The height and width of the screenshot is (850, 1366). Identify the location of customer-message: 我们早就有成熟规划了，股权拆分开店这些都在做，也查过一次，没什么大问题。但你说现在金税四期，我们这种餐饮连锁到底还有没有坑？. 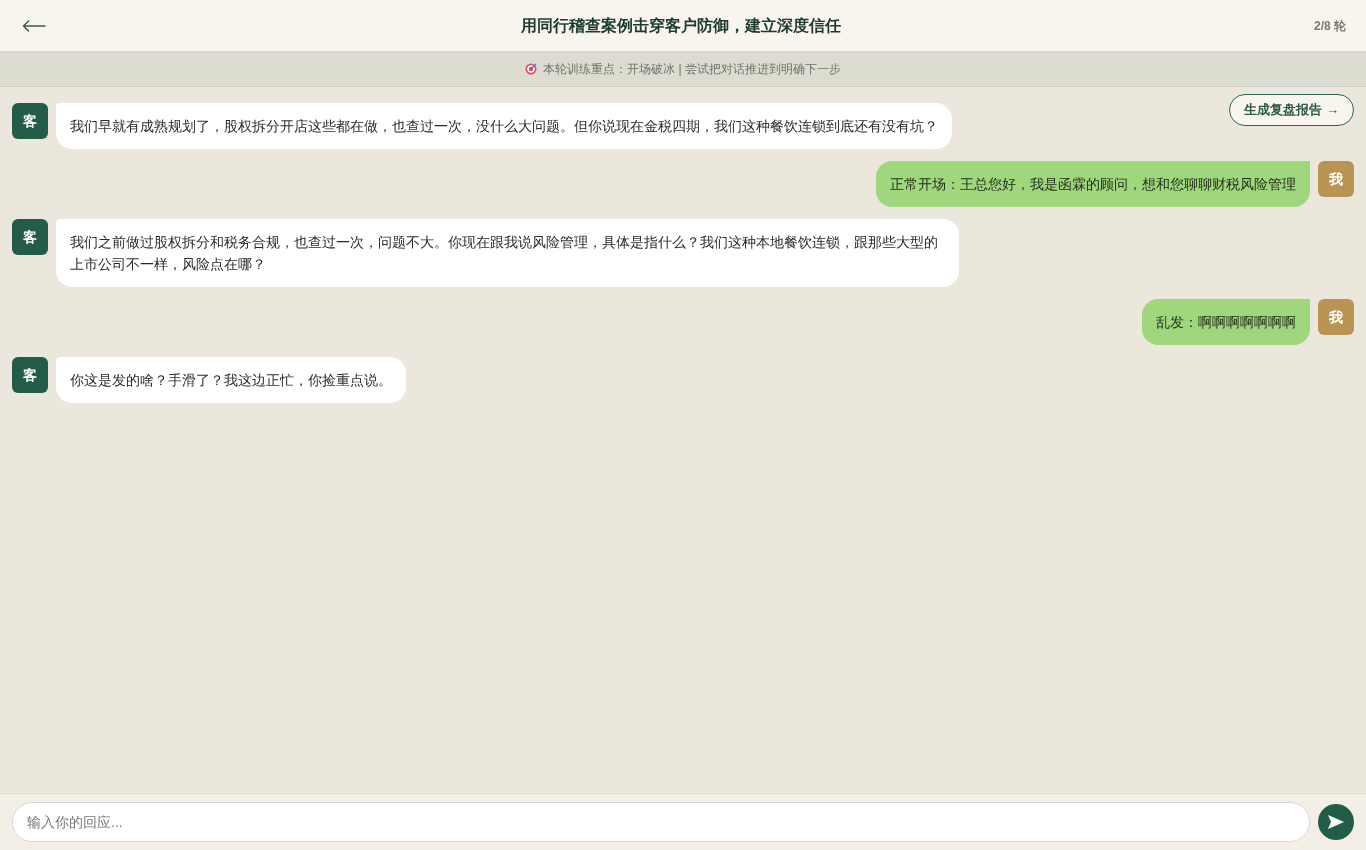
(504, 126).